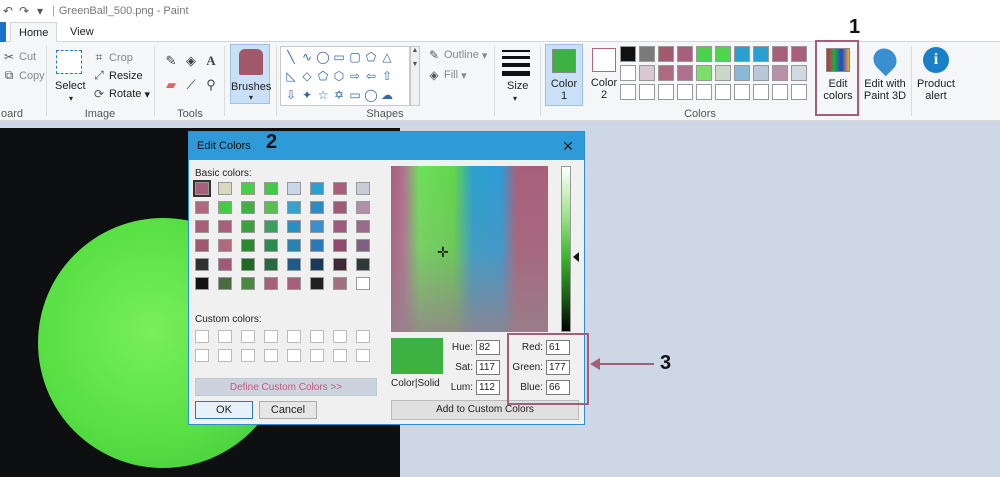 The width and height of the screenshot is (1000, 477). I want to click on cut-button: ✂ Cut, so click(19, 57).